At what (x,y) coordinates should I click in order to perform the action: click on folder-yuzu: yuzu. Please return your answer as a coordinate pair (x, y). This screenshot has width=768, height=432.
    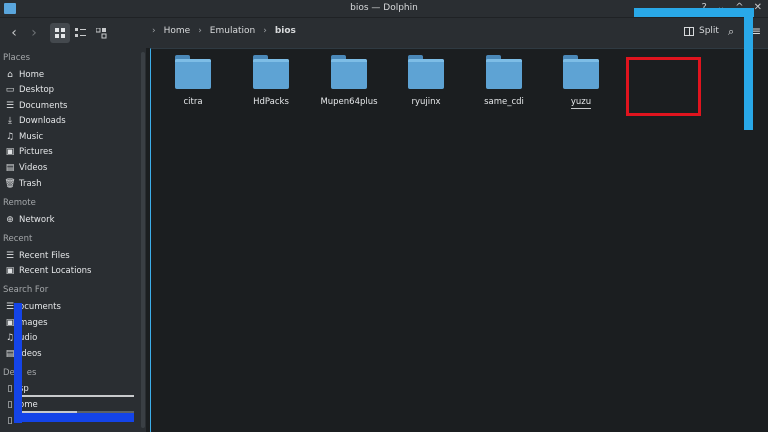
    Looking at the image, I should click on (581, 82).